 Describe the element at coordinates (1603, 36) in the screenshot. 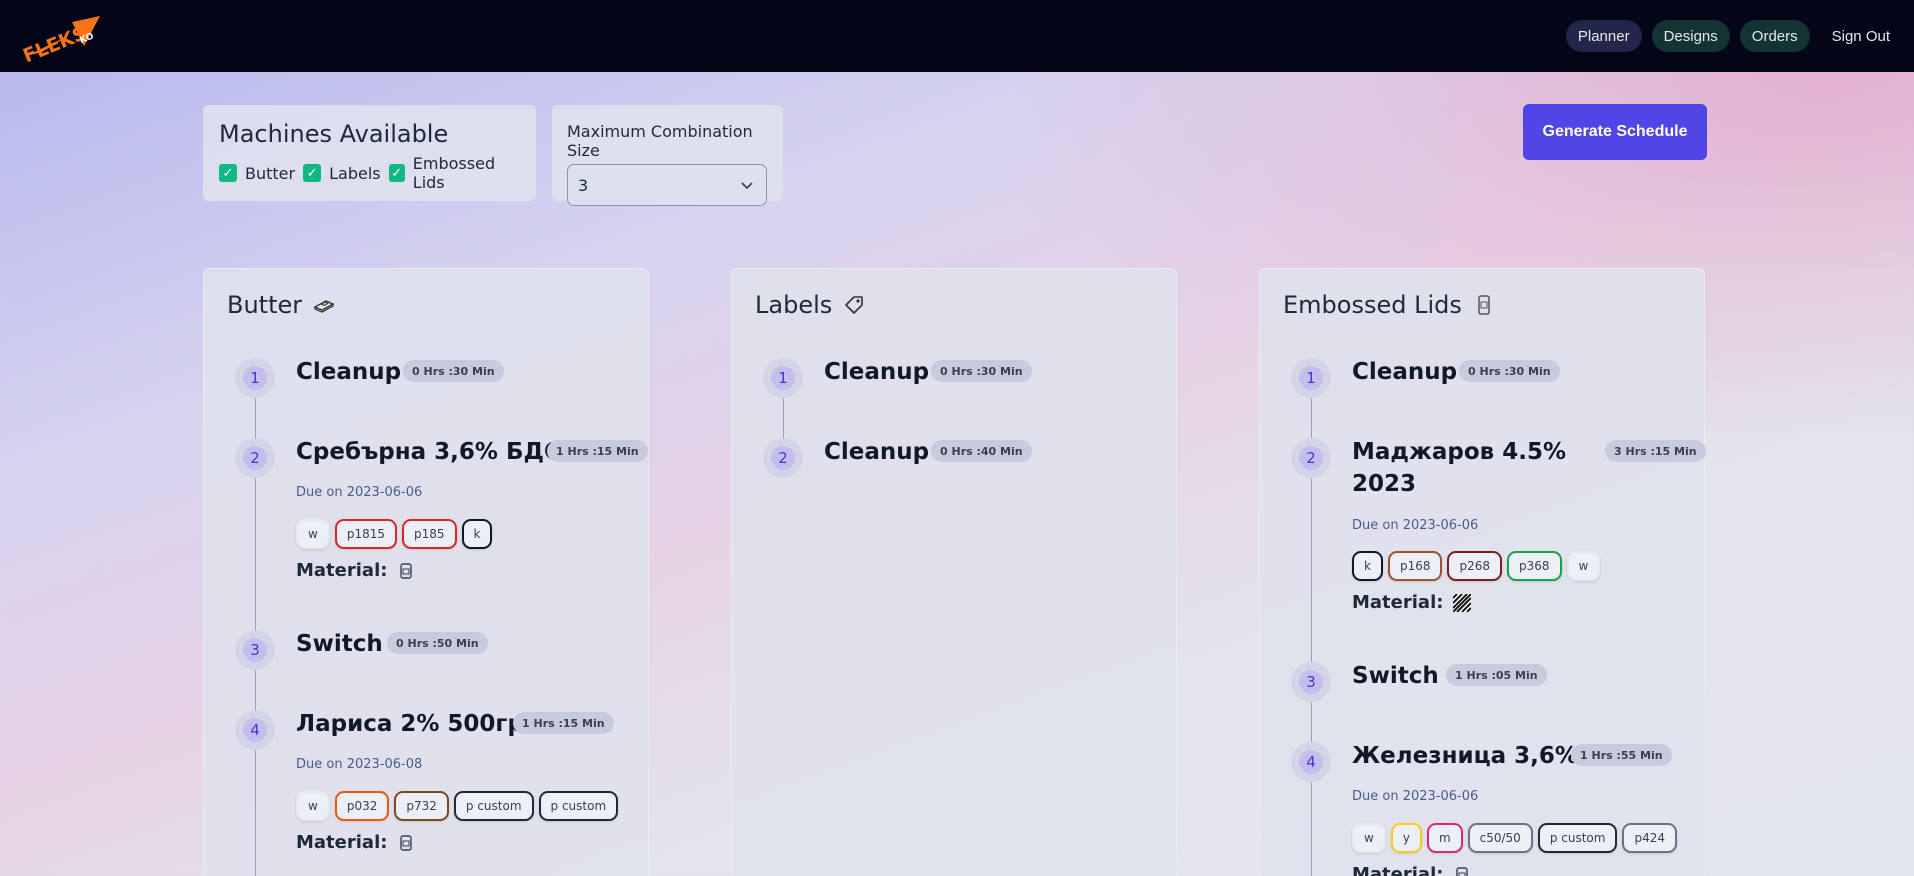

I see `nav-planner-link: Planner` at that location.